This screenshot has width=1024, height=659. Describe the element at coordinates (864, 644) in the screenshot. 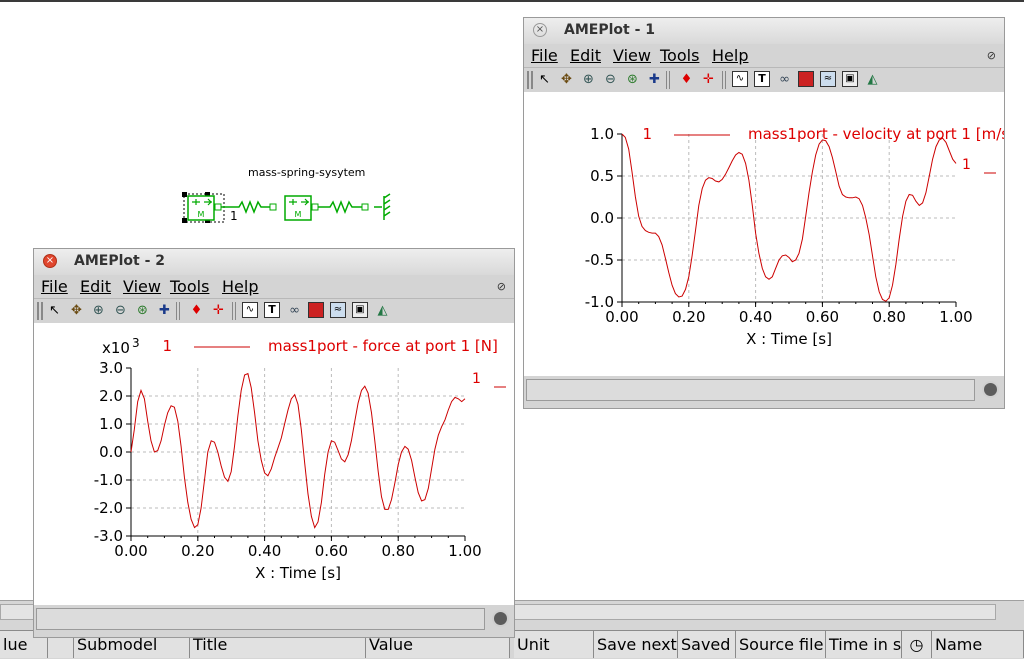

I see `column-header: Time in s` at that location.